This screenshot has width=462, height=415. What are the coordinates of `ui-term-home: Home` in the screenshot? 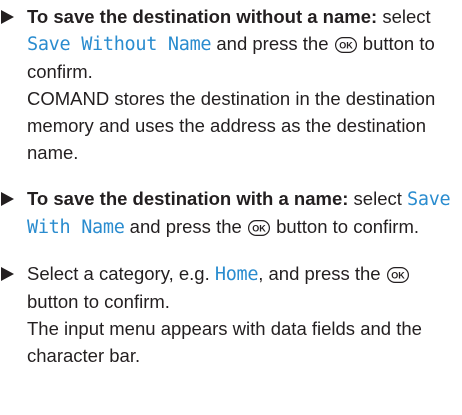 It's located at (236, 274).